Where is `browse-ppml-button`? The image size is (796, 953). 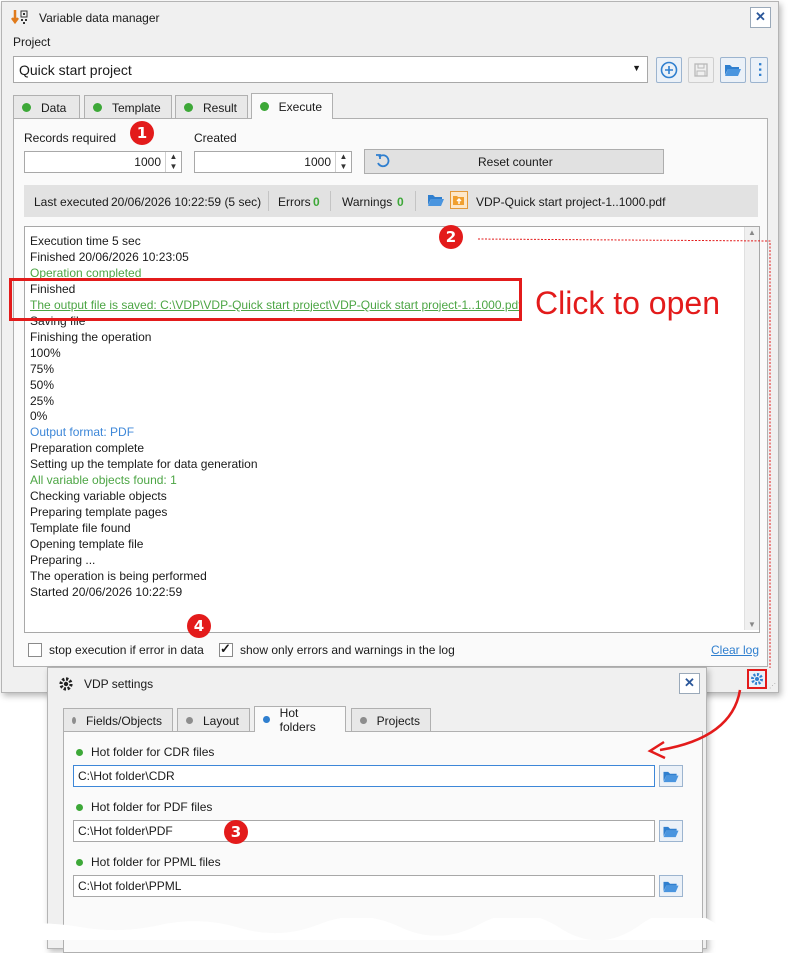
browse-ppml-button is located at coordinates (671, 886).